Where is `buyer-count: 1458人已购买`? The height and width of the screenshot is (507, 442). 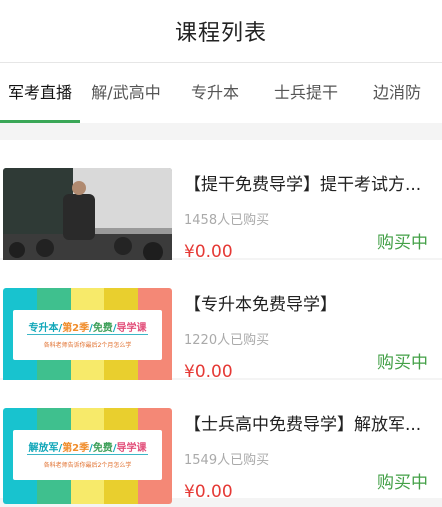 buyer-count: 1458人已购买 is located at coordinates (227, 220).